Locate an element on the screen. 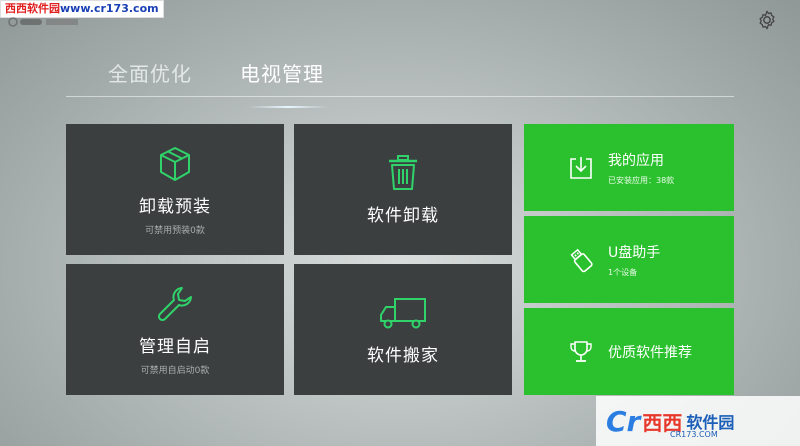 The height and width of the screenshot is (446, 800). trophy-icon is located at coordinates (581, 351).